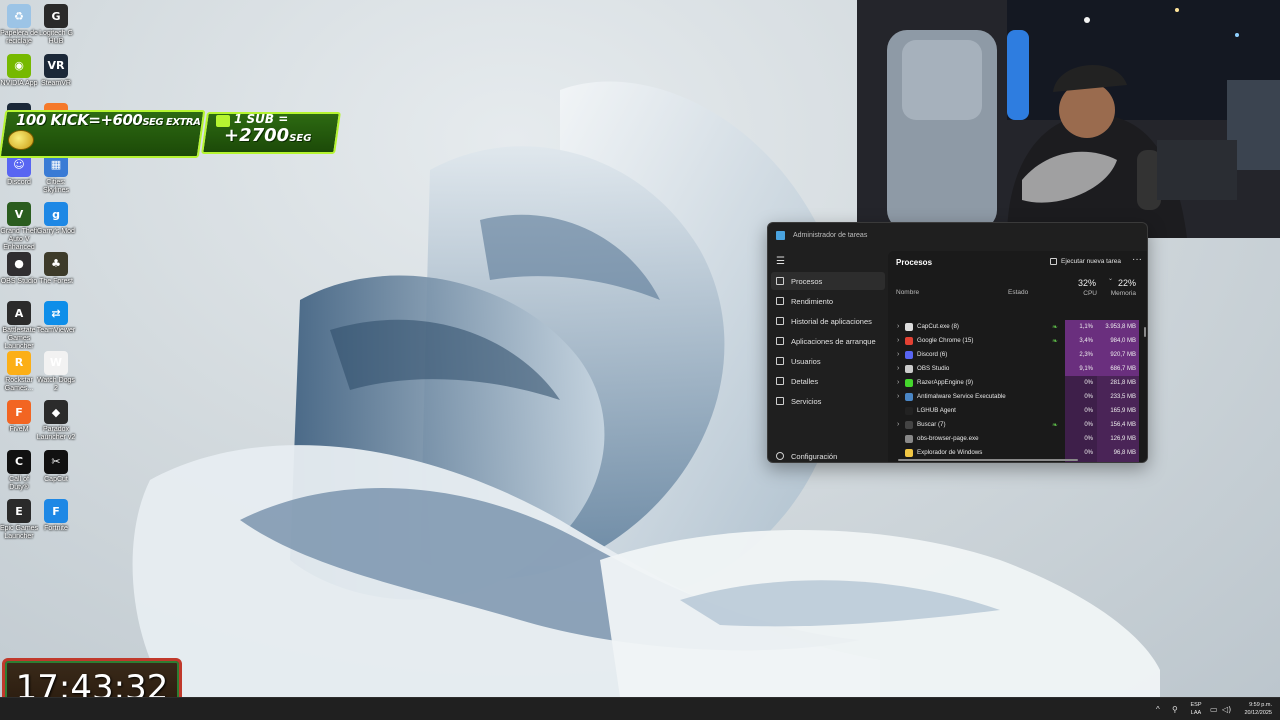 Image resolution: width=1280 pixels, height=720 pixels. I want to click on sidebar-item-servicios: Servicios, so click(828, 401).